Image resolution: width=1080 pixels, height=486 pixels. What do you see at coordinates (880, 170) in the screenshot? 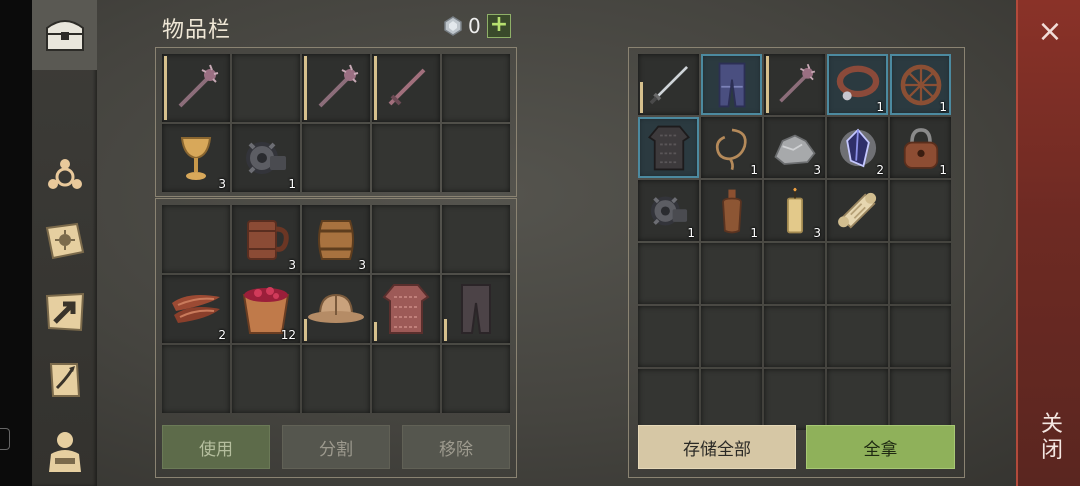
I see `item-quantity: 2` at bounding box center [880, 170].